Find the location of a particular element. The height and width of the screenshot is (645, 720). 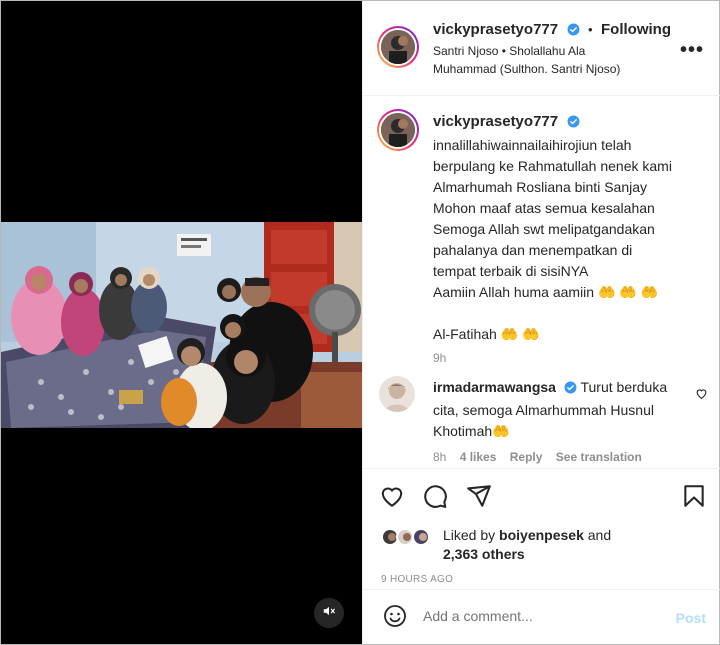

caption-avatar is located at coordinates (398, 130).